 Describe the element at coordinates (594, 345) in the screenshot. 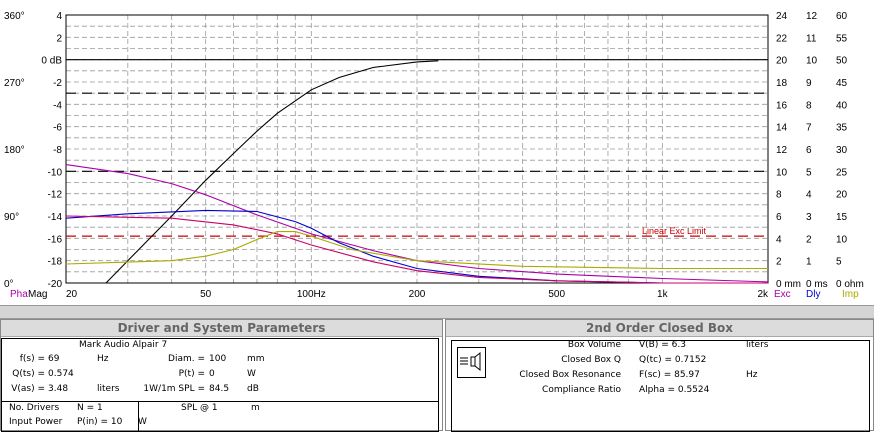

I see `box-row-label: Box Volume` at that location.